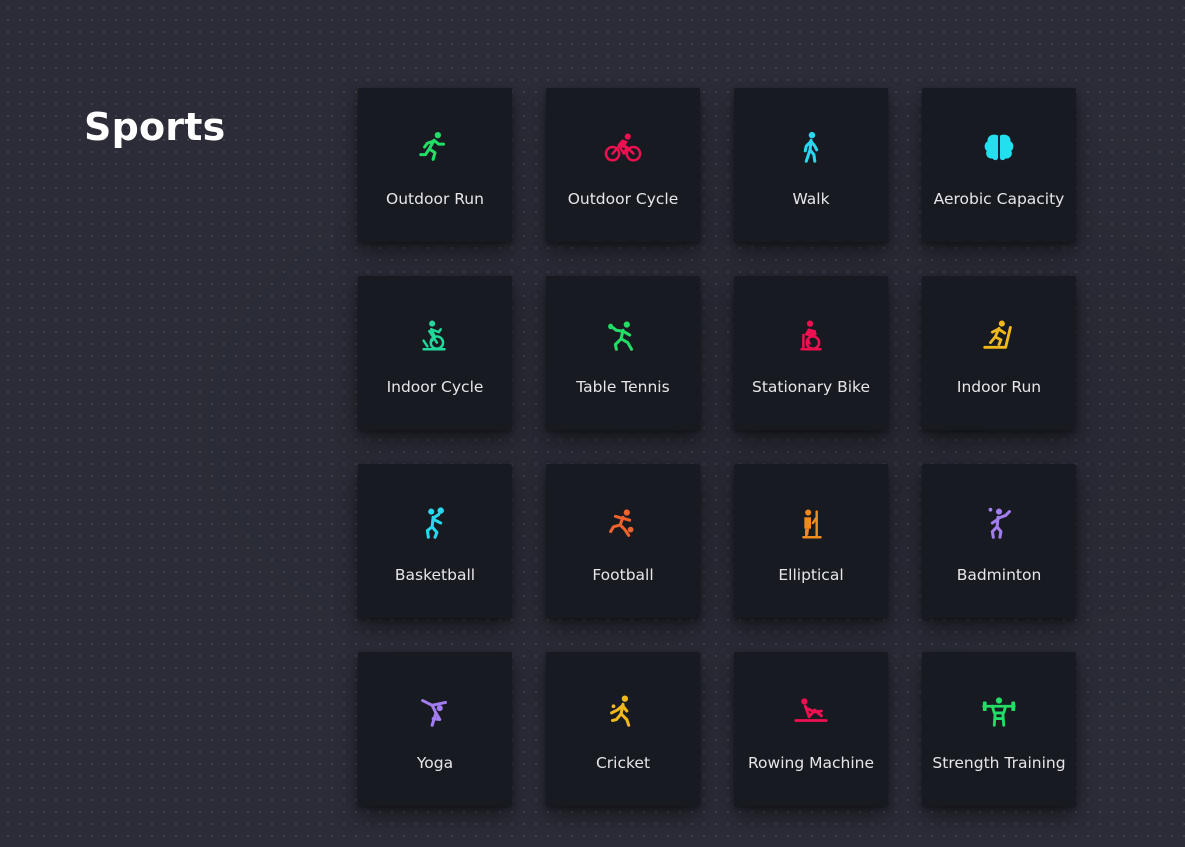 This screenshot has width=1185, height=847. What do you see at coordinates (811, 199) in the screenshot?
I see `sport-tile-label: Walk` at bounding box center [811, 199].